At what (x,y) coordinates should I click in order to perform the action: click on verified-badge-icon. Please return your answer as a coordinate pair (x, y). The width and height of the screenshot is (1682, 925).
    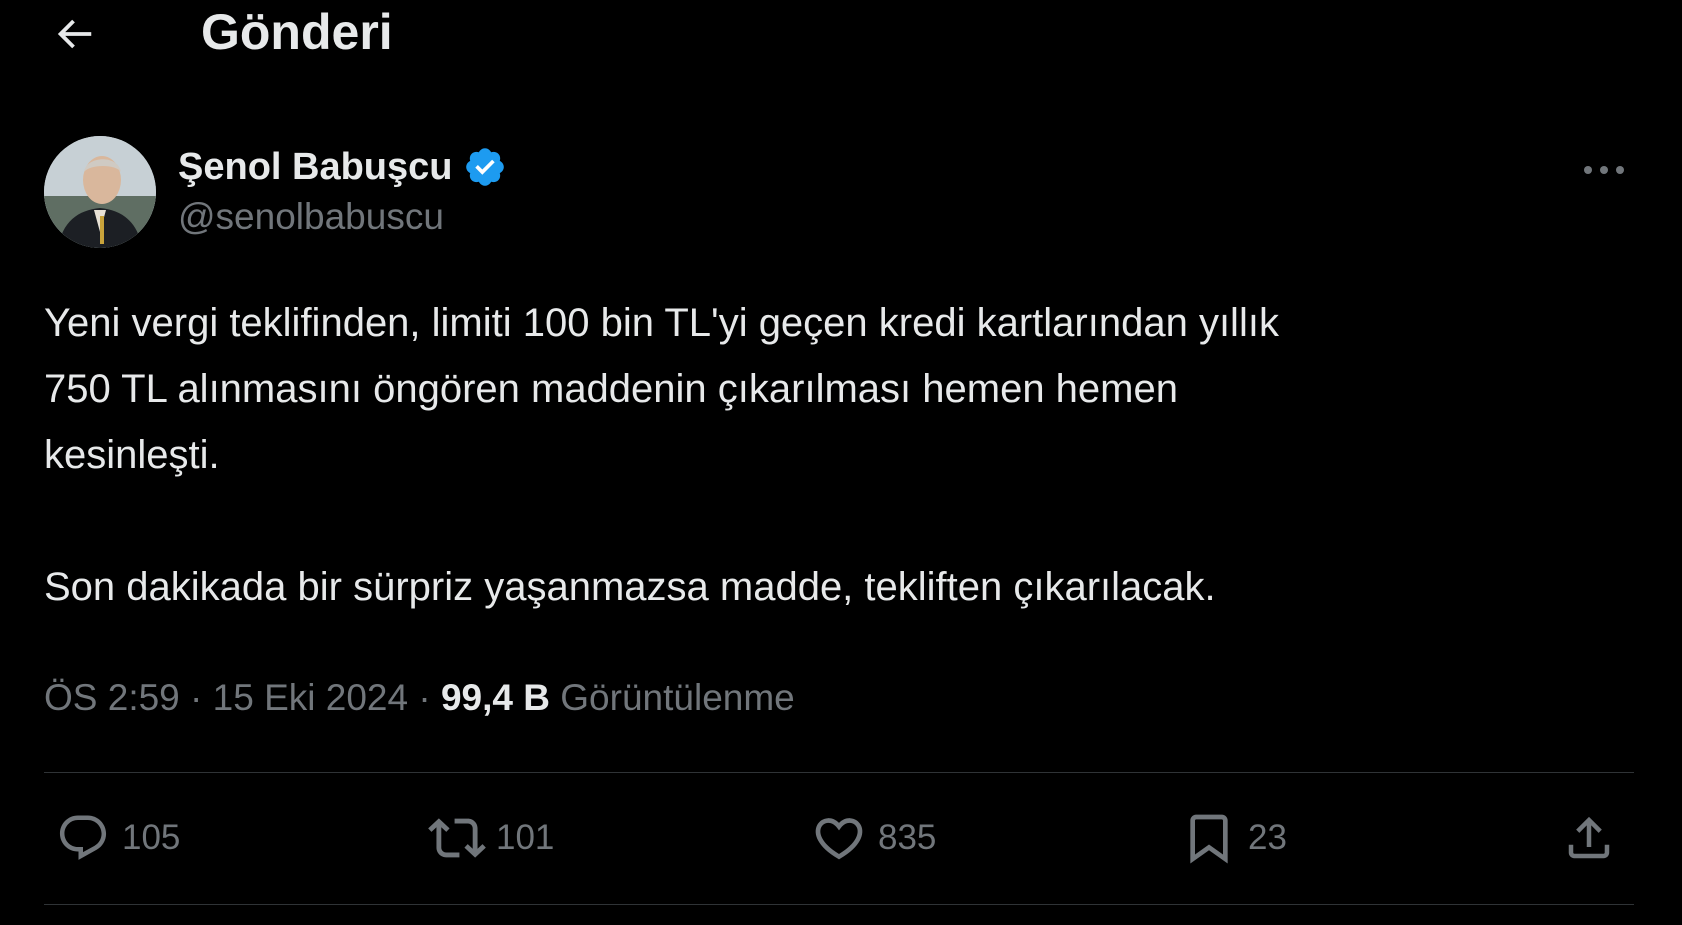
    Looking at the image, I should click on (486, 167).